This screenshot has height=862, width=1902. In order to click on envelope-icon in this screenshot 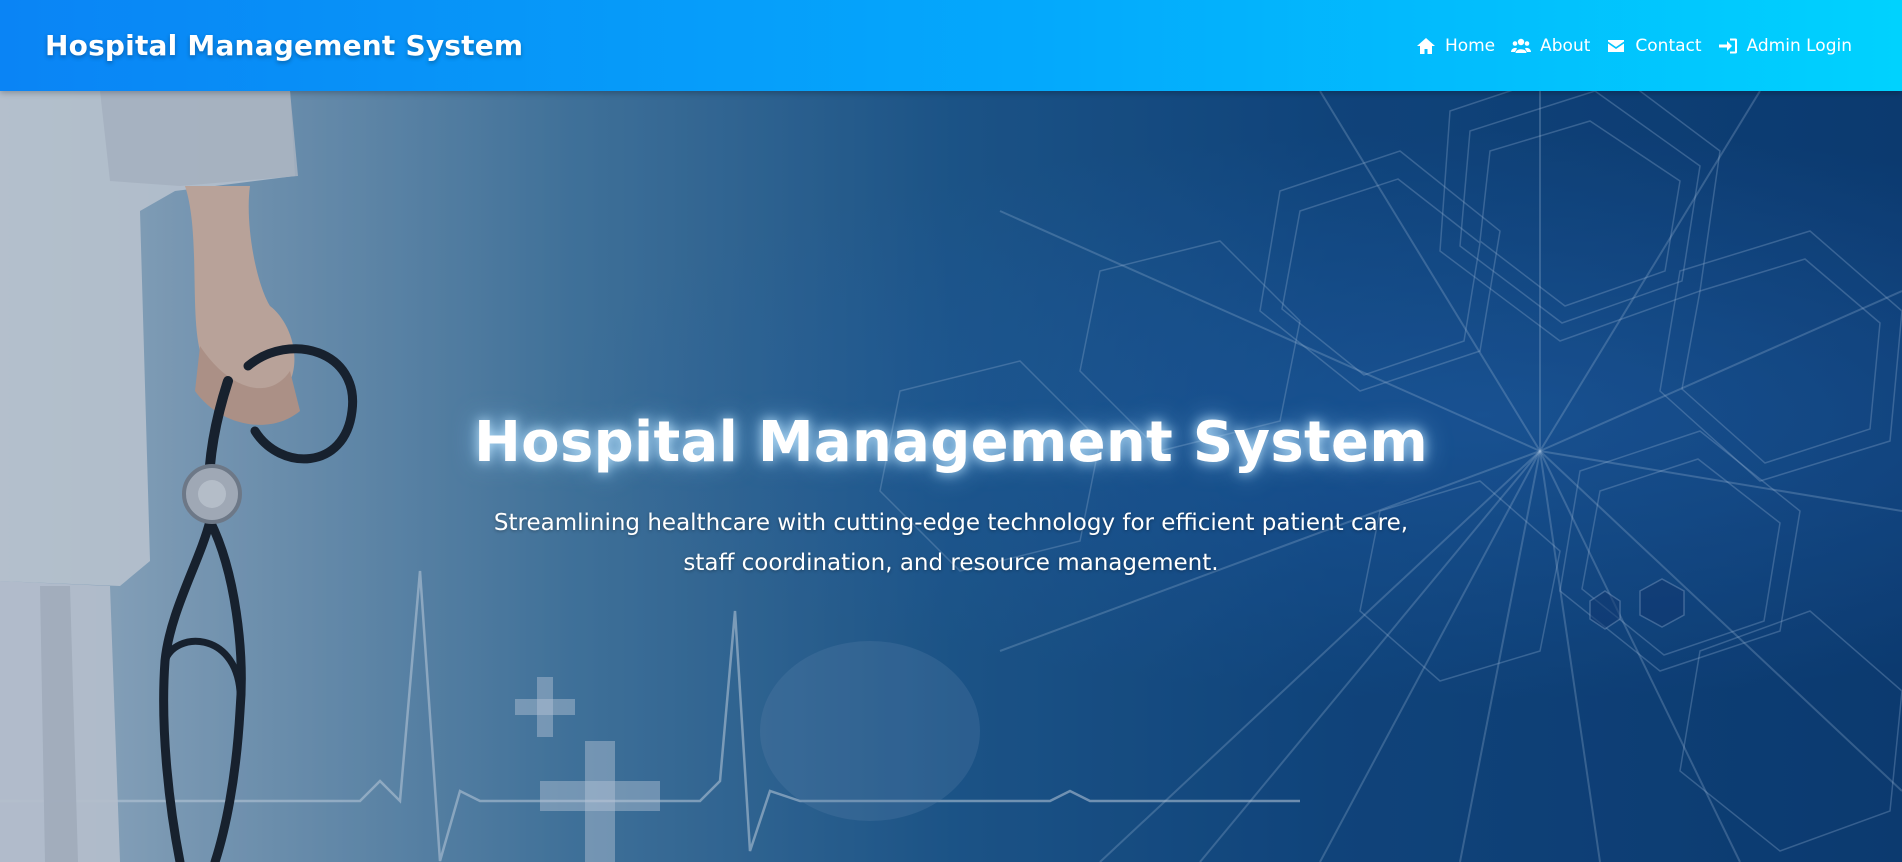, I will do `click(1616, 46)`.